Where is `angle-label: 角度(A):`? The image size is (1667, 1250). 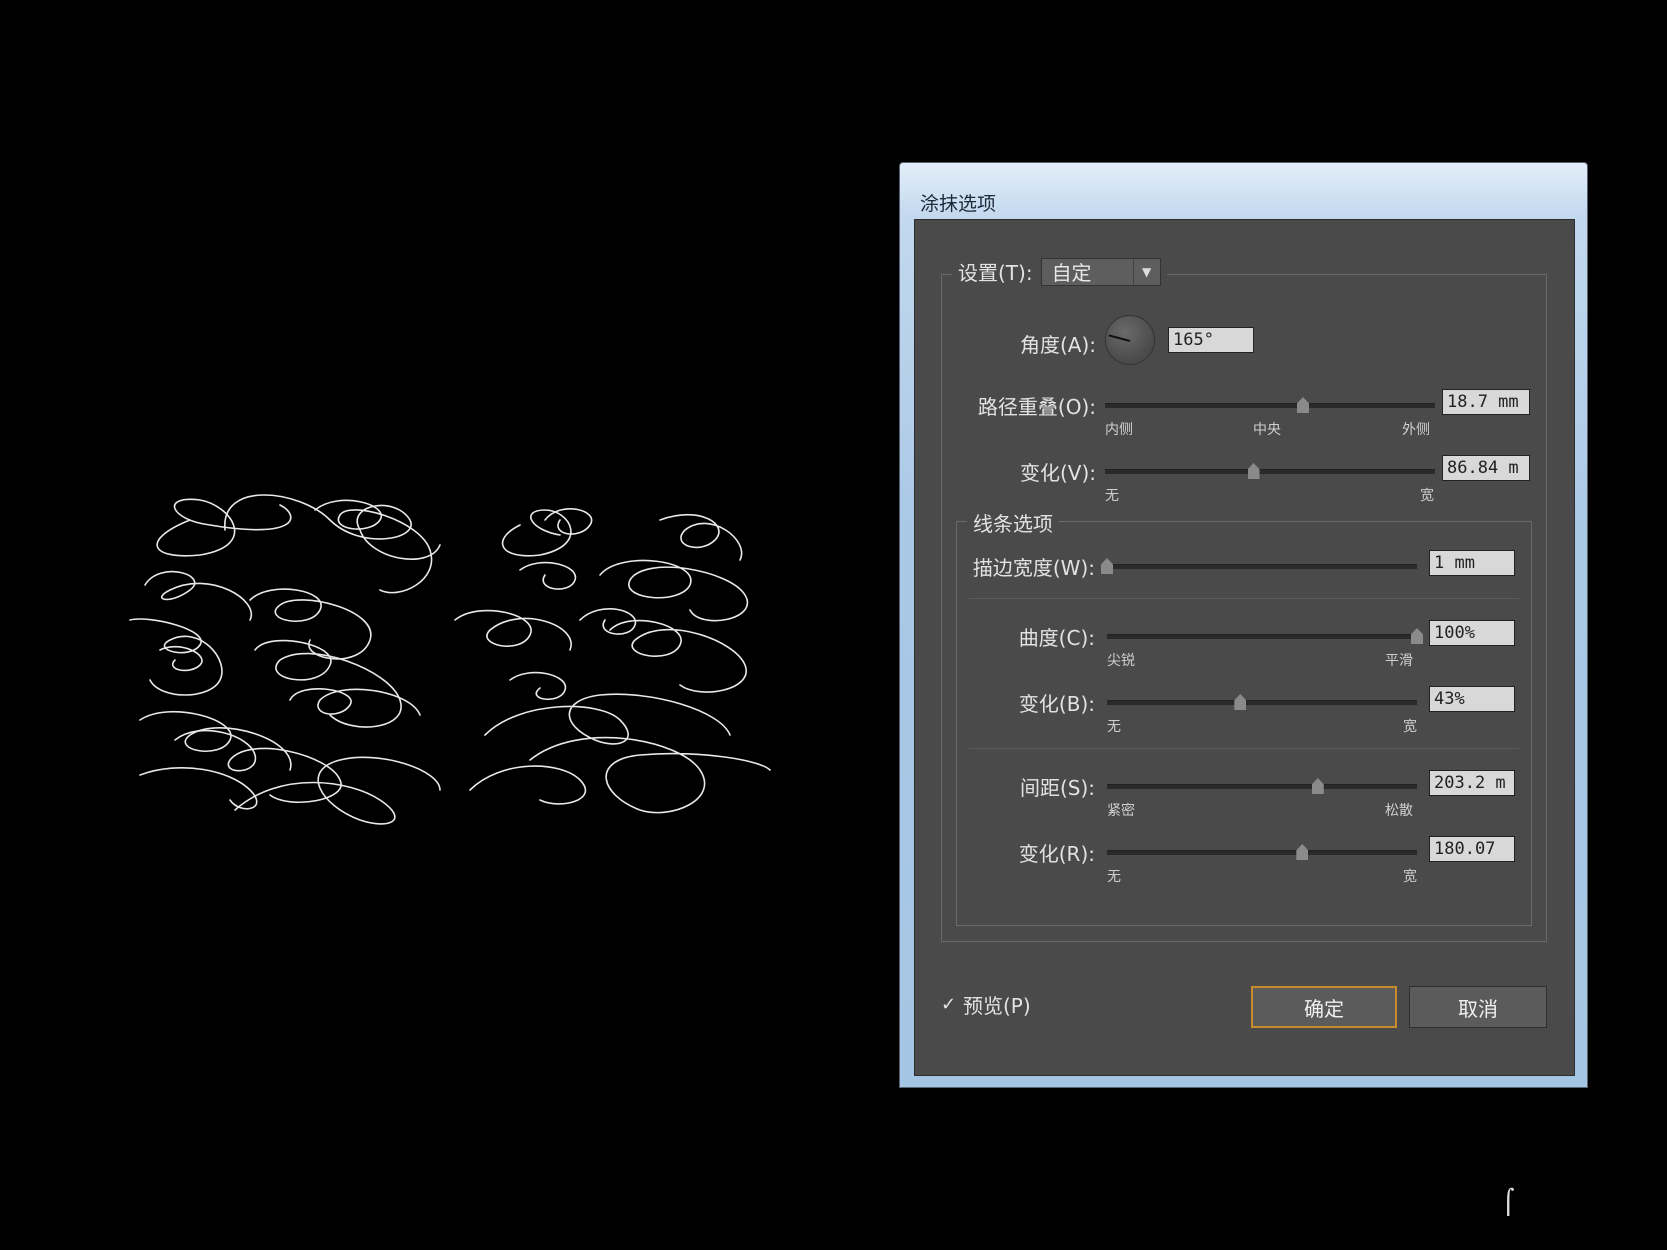
angle-label: 角度(A): is located at coordinates (1057, 345).